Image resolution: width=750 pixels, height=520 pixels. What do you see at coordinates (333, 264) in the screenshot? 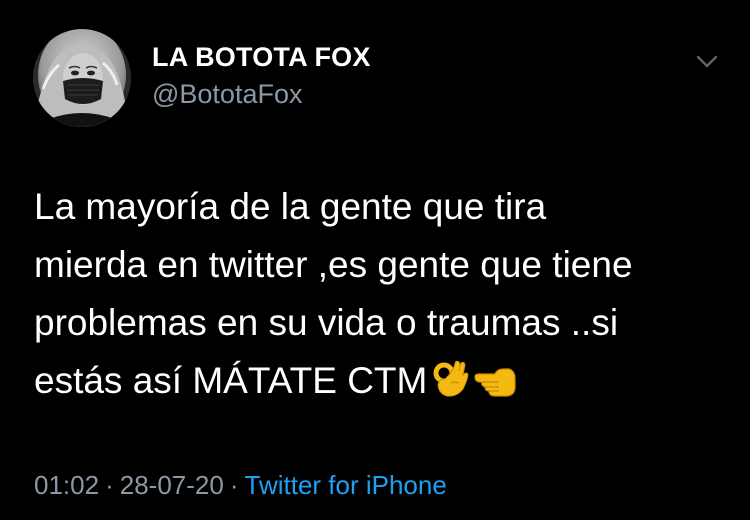
I see `tweet-text-line: mierda en twitter ,es gente que tiene` at bounding box center [333, 264].